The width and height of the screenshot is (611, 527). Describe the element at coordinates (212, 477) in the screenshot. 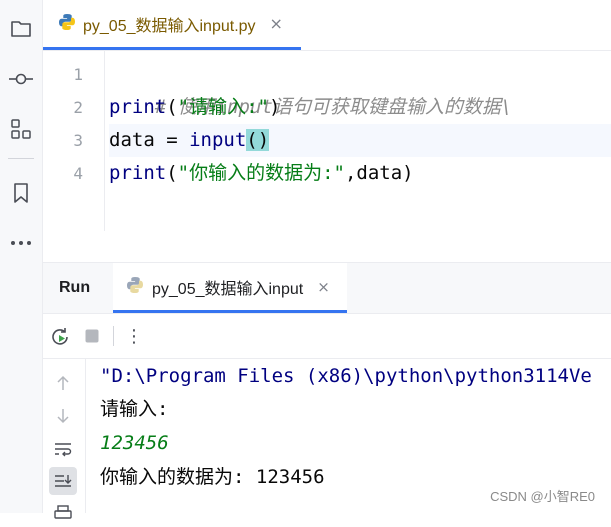

I see `console-line: 你输入的数据为: 123456` at that location.